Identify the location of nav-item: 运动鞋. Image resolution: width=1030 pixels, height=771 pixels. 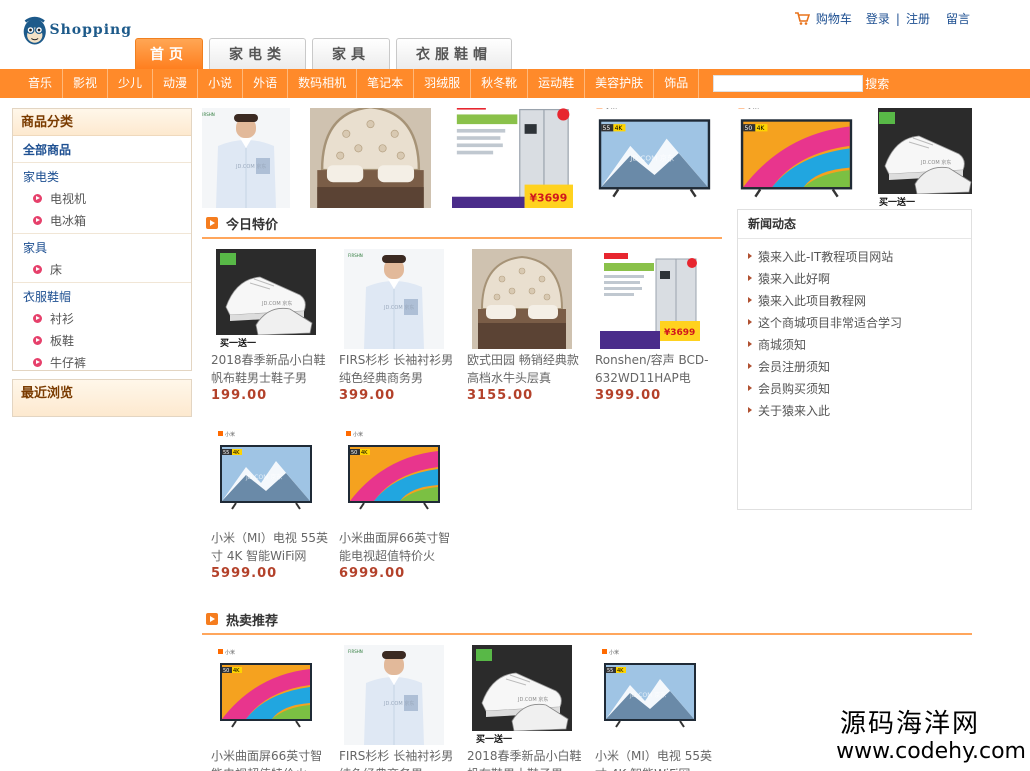
(557, 83).